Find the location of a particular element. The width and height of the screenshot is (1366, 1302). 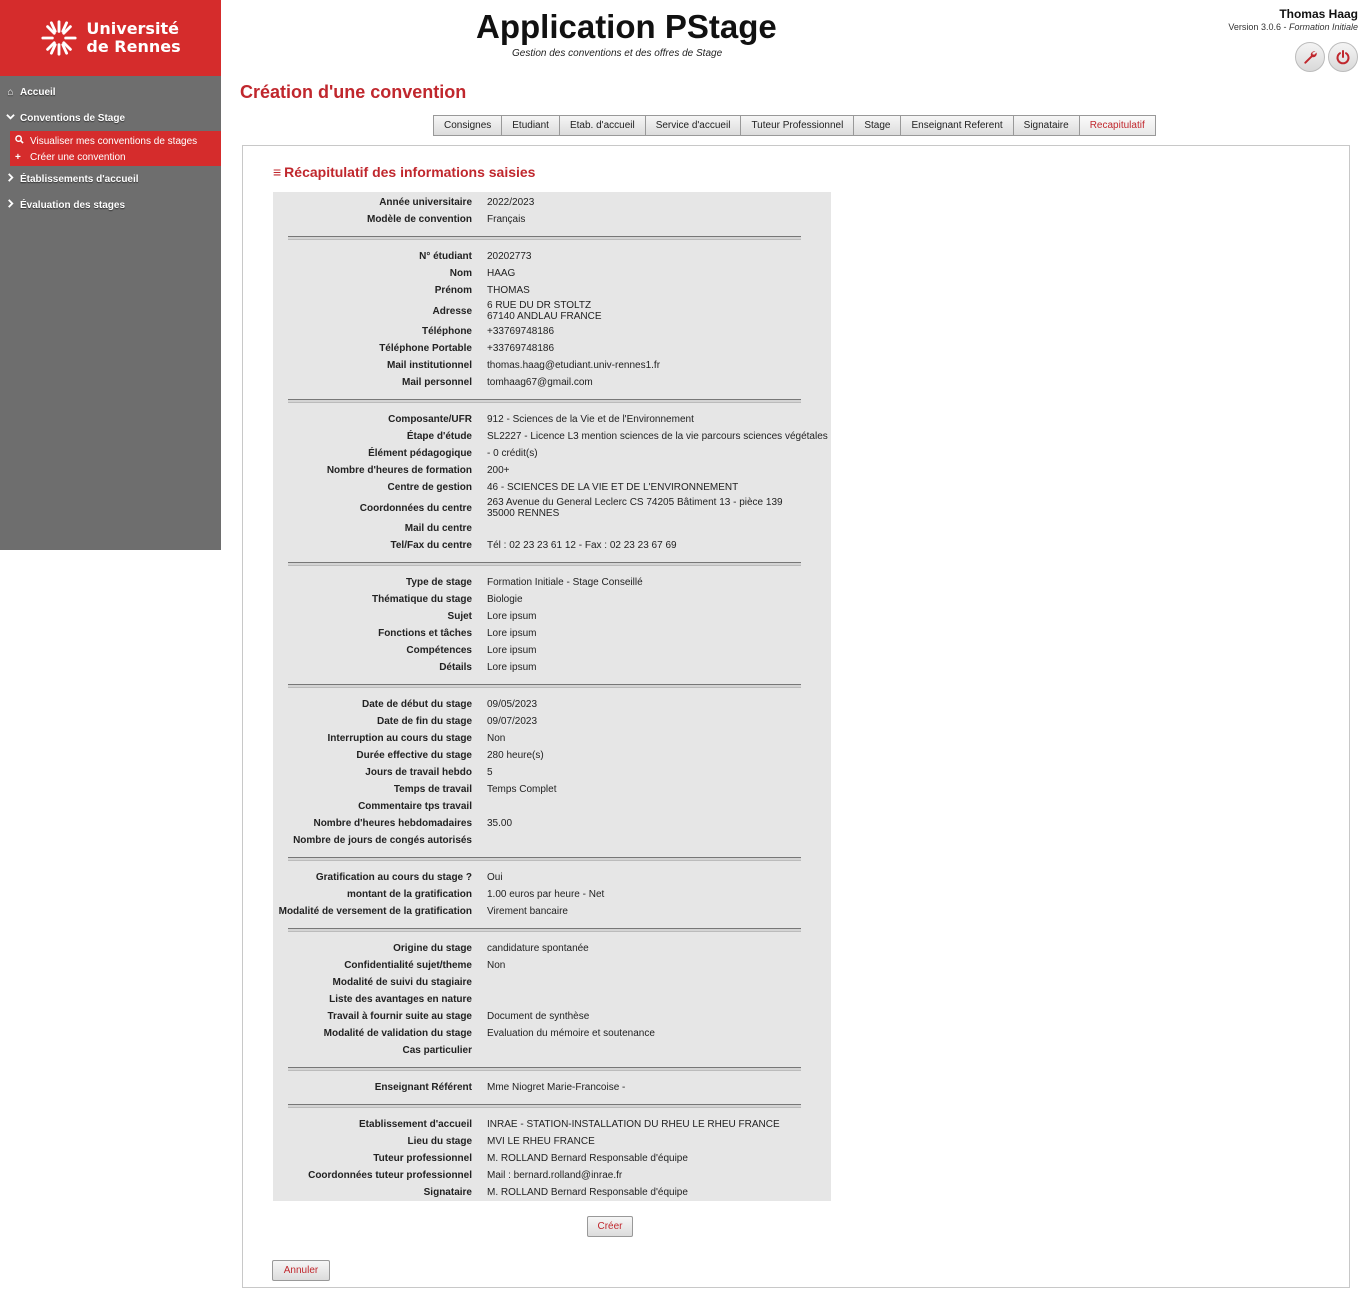

recap-row: Commentaire tps travail is located at coordinates (552, 806).